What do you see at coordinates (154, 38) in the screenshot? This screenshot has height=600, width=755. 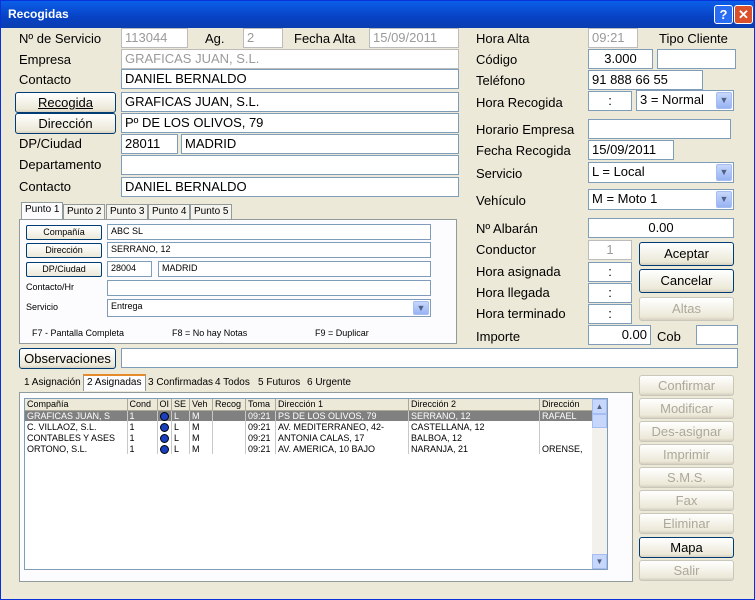 I see `servicio-field: 113044` at bounding box center [154, 38].